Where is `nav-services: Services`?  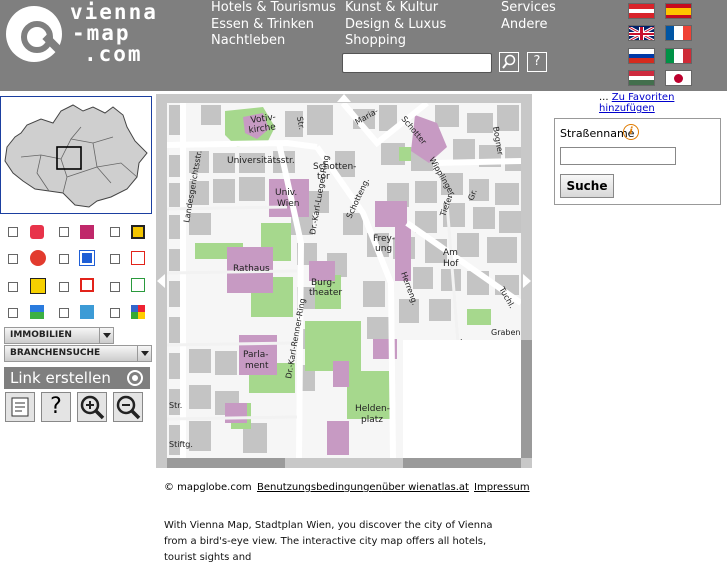 nav-services: Services is located at coordinates (528, 8).